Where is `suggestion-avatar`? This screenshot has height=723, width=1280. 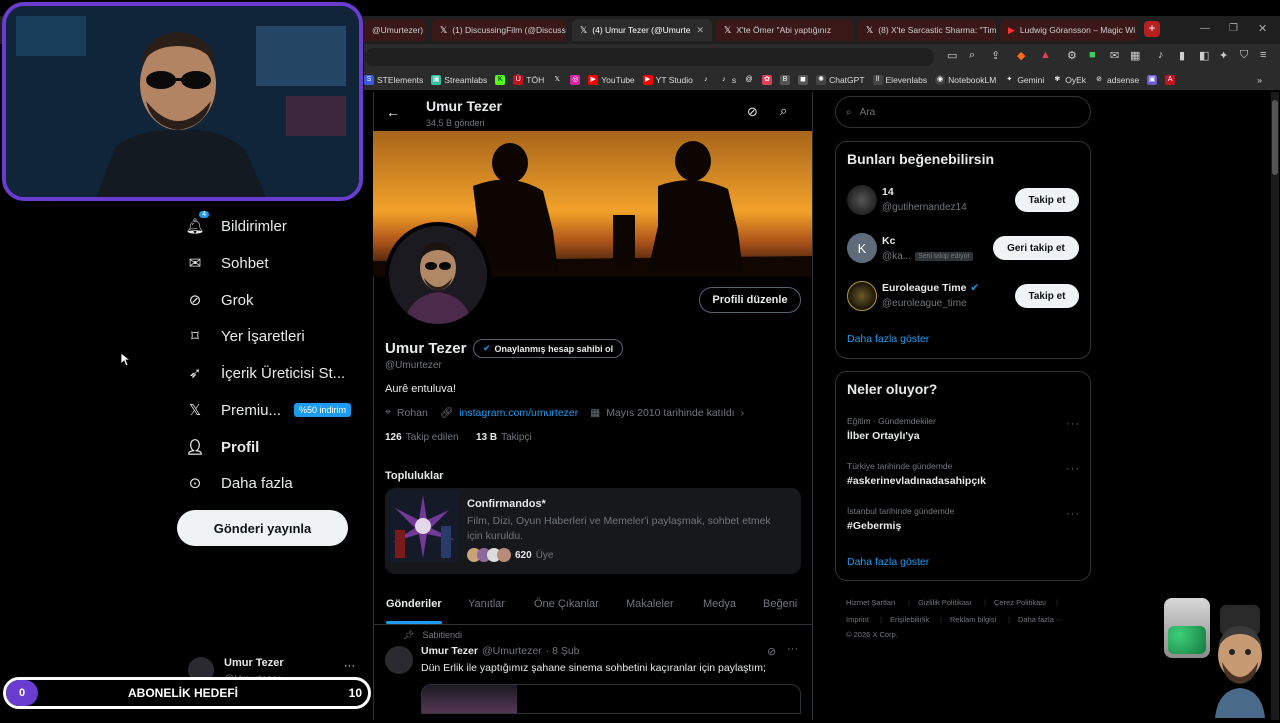 suggestion-avatar is located at coordinates (862, 200).